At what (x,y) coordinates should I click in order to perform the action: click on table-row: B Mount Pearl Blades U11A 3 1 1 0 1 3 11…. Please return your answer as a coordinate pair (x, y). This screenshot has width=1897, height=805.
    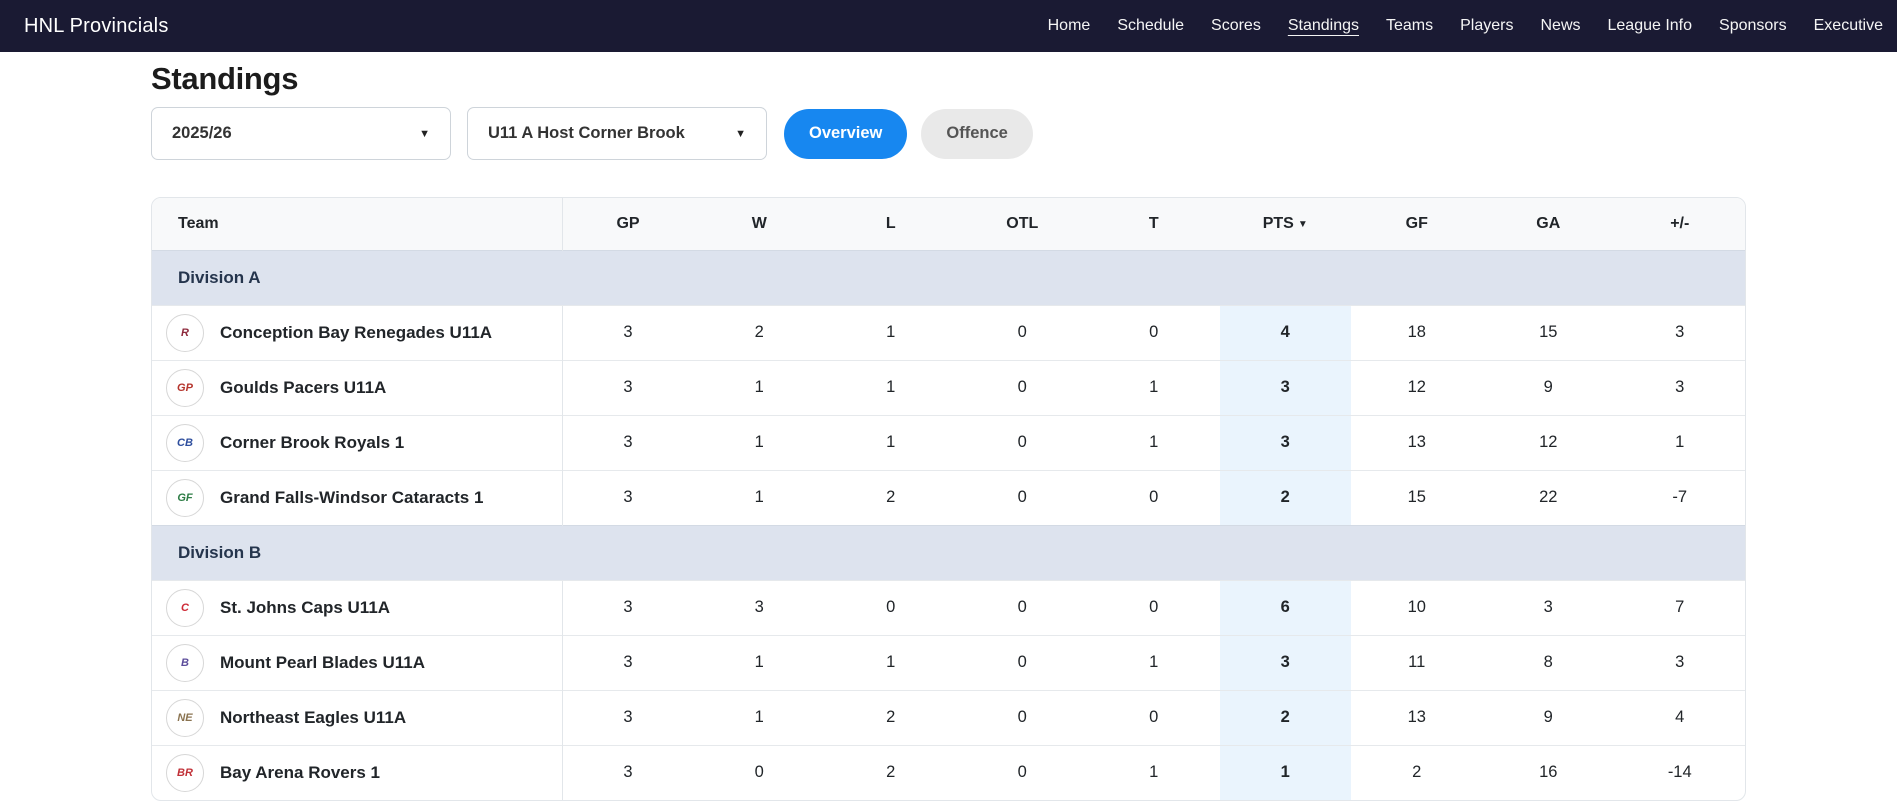
    Looking at the image, I should click on (948, 662).